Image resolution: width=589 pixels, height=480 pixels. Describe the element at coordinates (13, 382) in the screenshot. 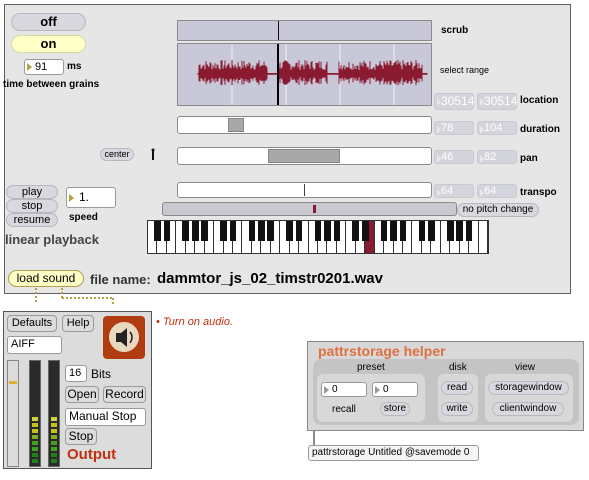

I see `gain-slider-thumb` at that location.